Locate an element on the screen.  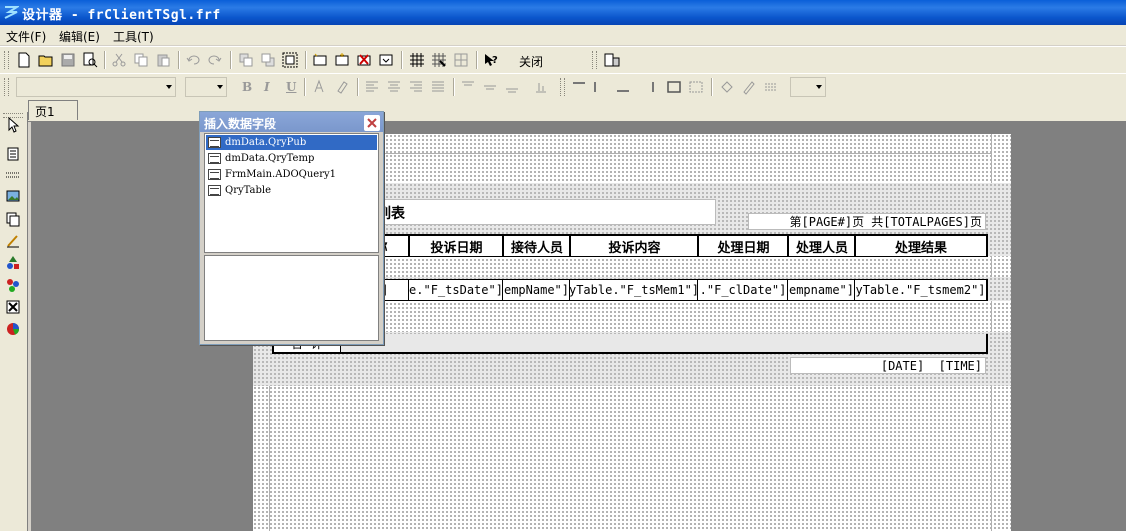
align-icon is located at coordinates (386, 60).